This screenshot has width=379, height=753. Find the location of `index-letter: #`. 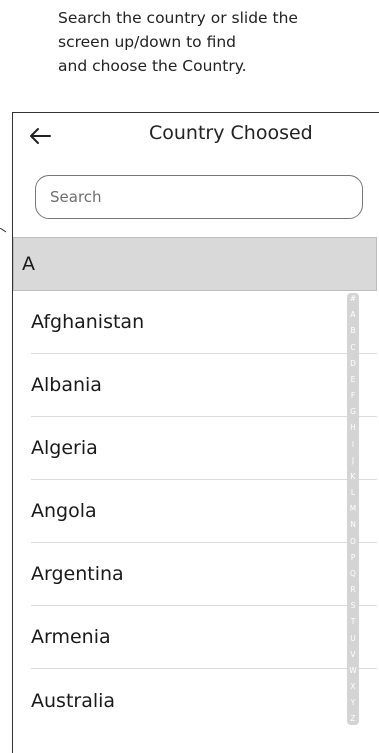

index-letter: # is located at coordinates (353, 299).